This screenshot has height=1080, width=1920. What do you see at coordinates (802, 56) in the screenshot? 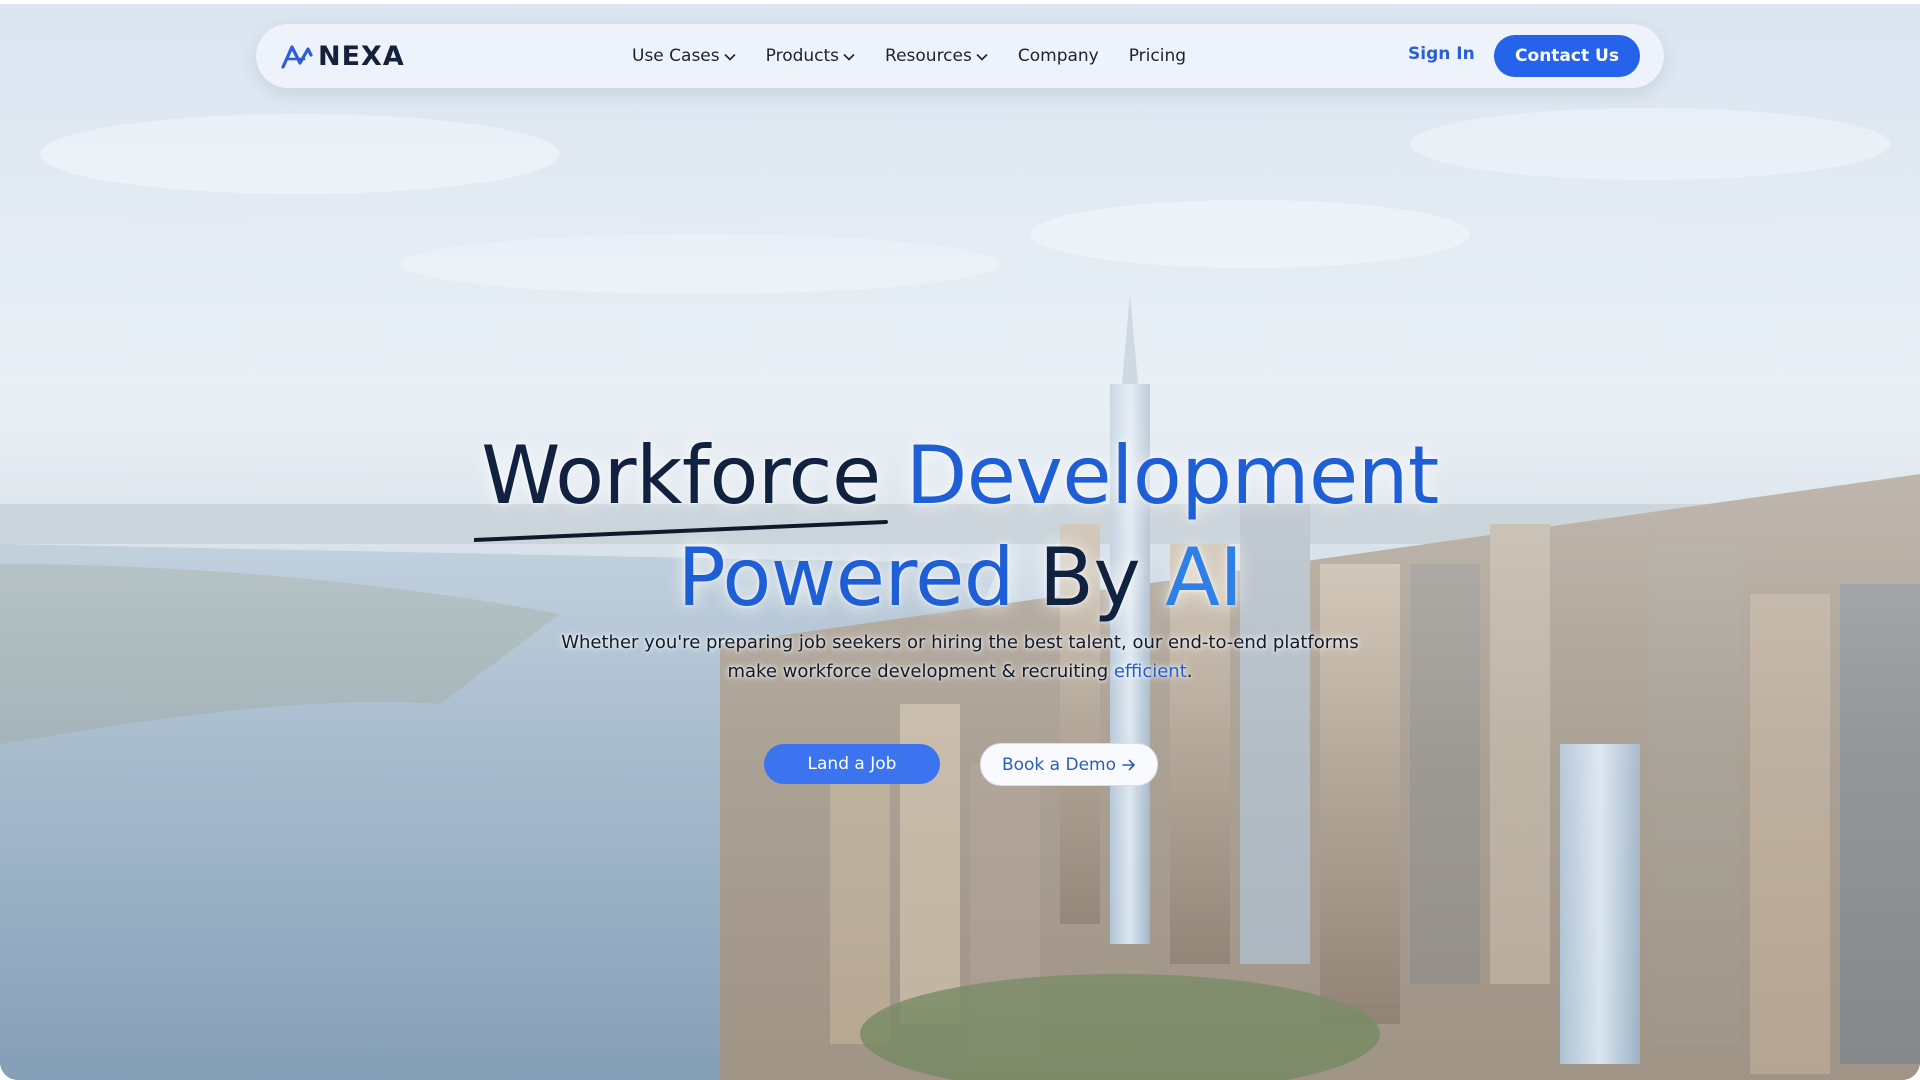
I see `menu-label: Products` at bounding box center [802, 56].